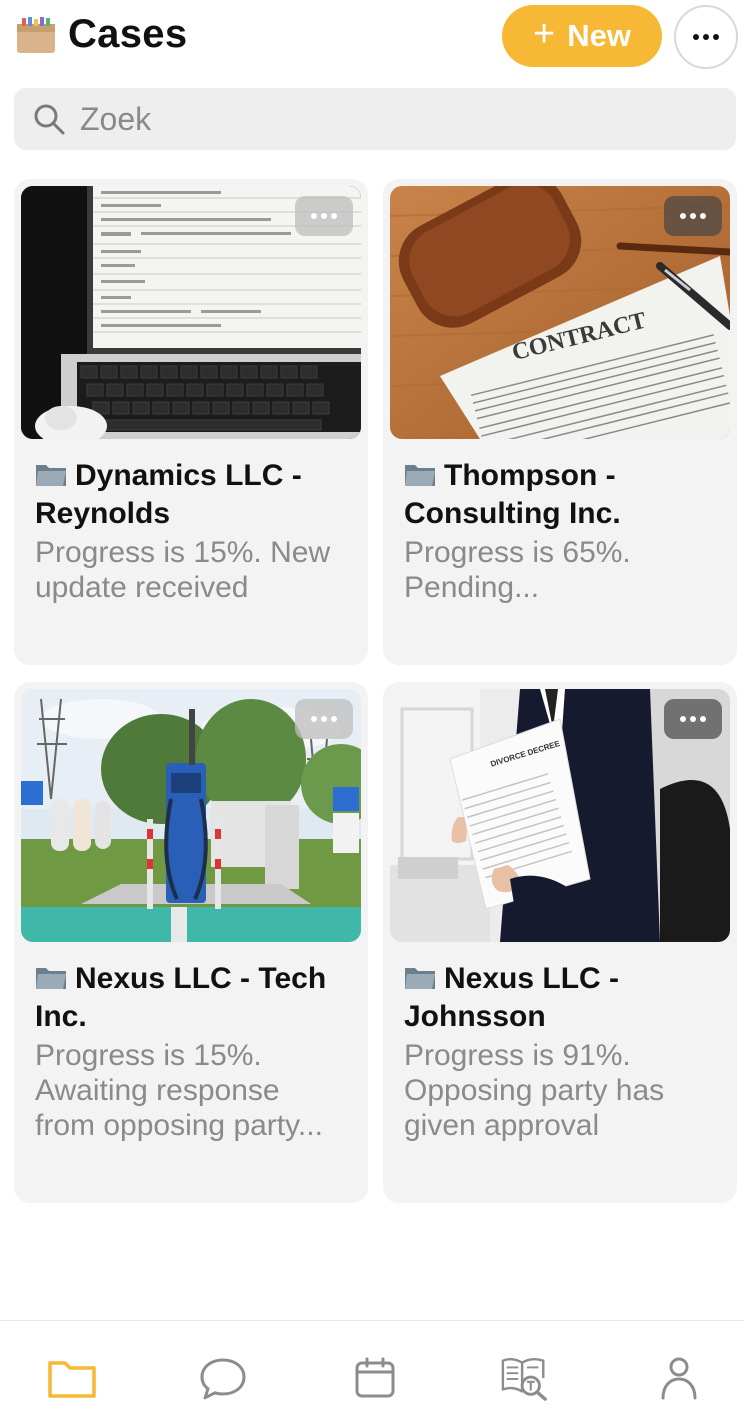 Image resolution: width=744 pixels, height=1414 pixels. Describe the element at coordinates (560, 312) in the screenshot. I see `case-image-contract: CONTRACT` at that location.